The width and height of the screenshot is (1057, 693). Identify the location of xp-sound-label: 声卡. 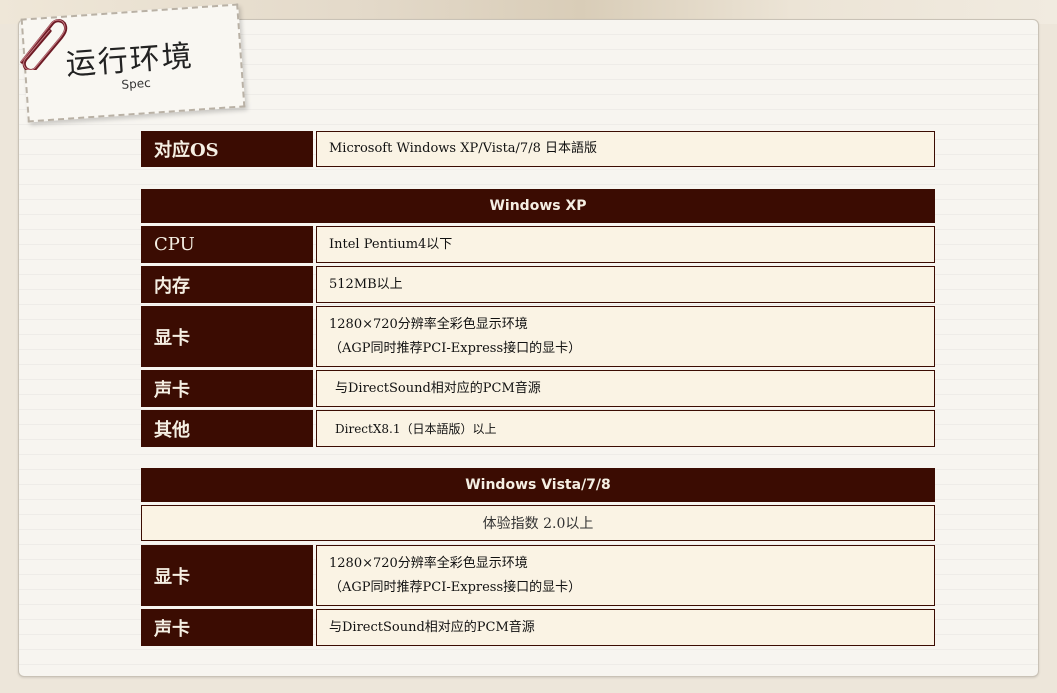
(227, 388).